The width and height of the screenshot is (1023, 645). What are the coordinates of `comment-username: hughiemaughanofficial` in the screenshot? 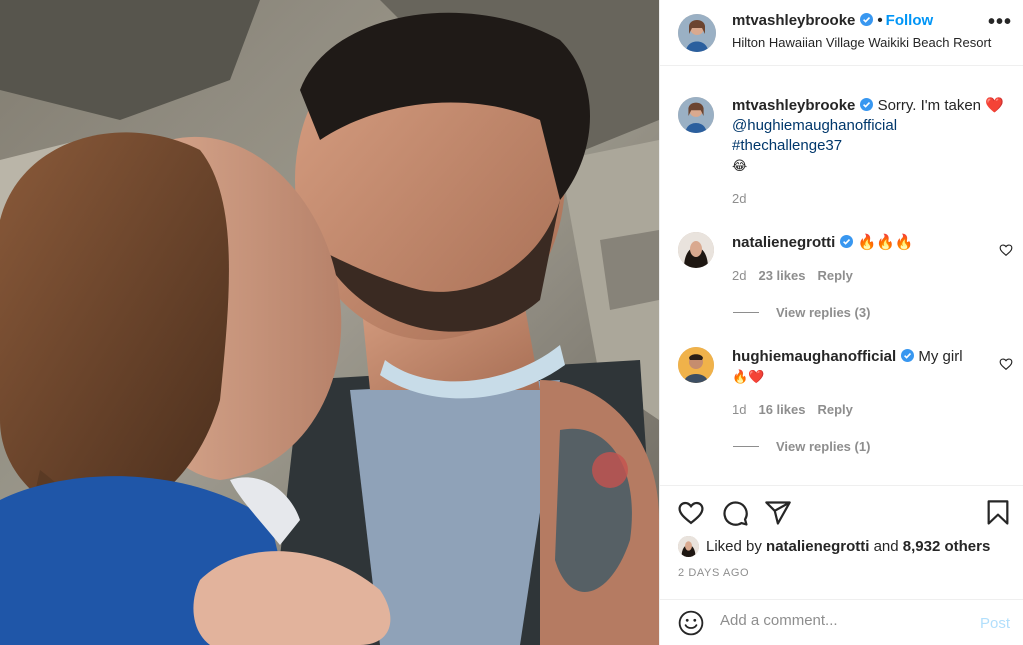 It's located at (814, 356).